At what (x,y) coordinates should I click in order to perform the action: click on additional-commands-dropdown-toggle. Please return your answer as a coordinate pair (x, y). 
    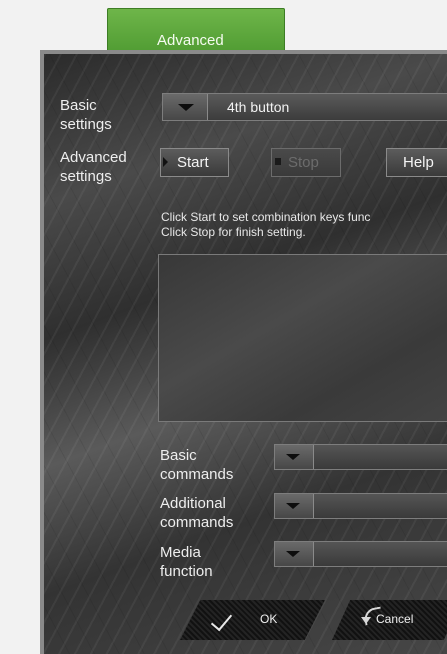
    Looking at the image, I should click on (294, 506).